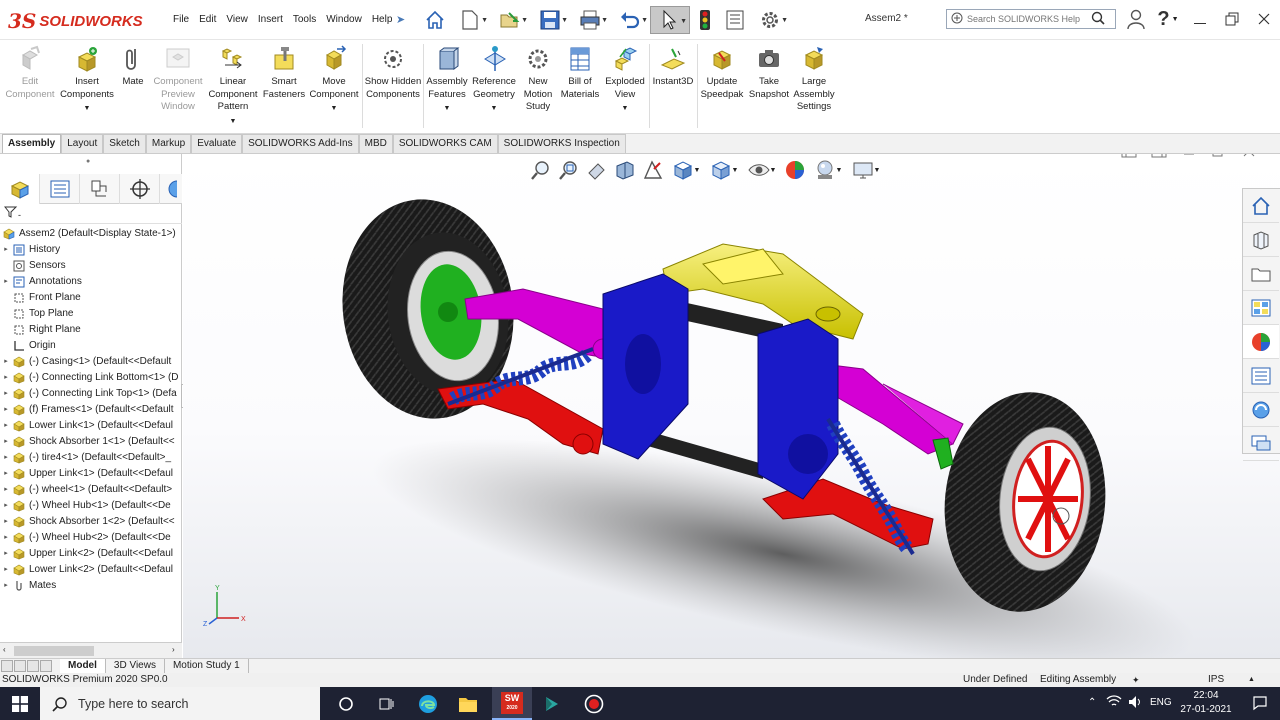 This screenshot has height=720, width=1280. Describe the element at coordinates (304, 20) in the screenshot. I see `menu-tools: Tools` at that location.